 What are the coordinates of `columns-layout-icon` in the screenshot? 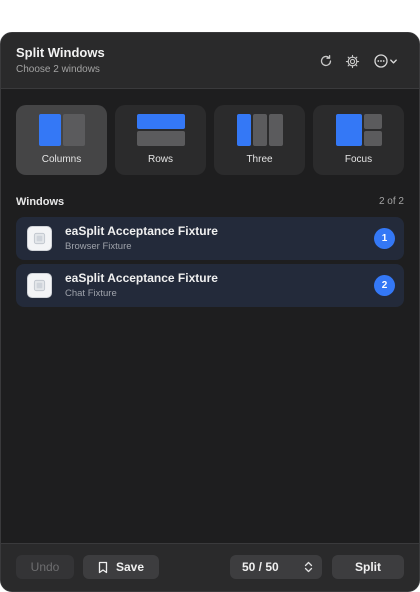 It's located at (62, 130).